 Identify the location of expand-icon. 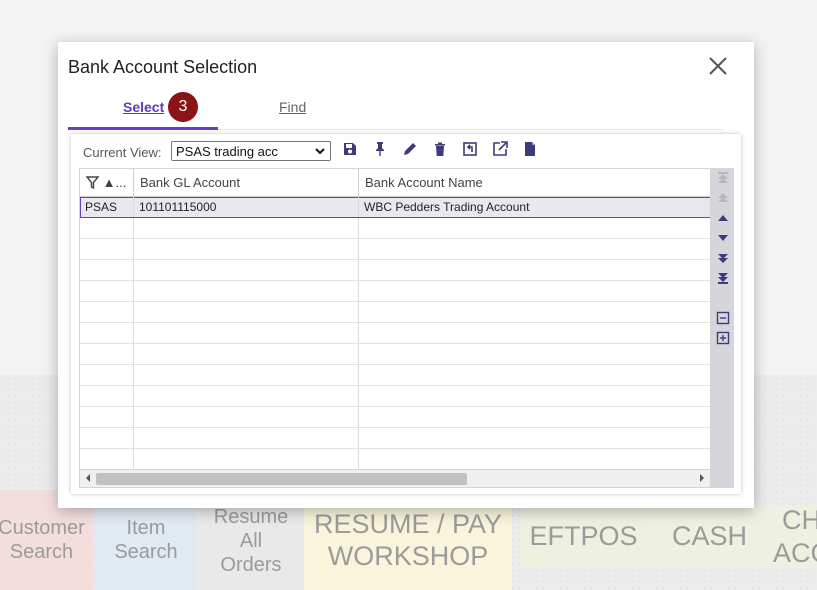
(723, 338).